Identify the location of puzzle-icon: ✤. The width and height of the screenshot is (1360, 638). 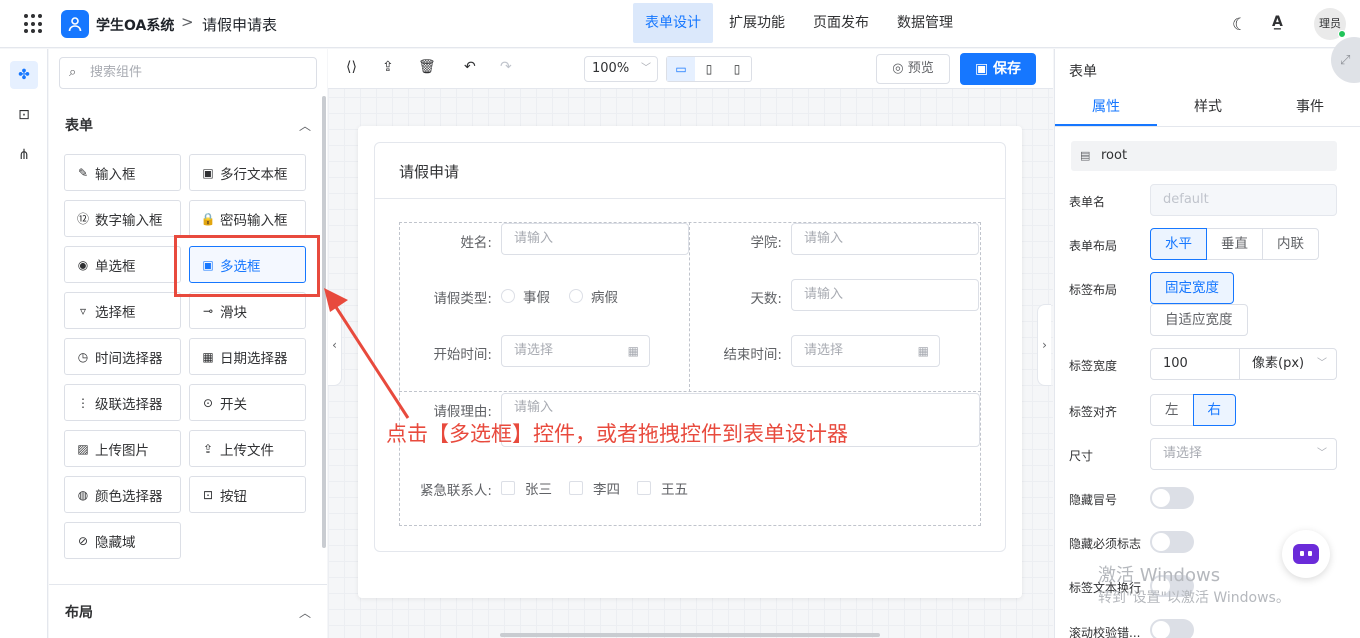
(24, 75).